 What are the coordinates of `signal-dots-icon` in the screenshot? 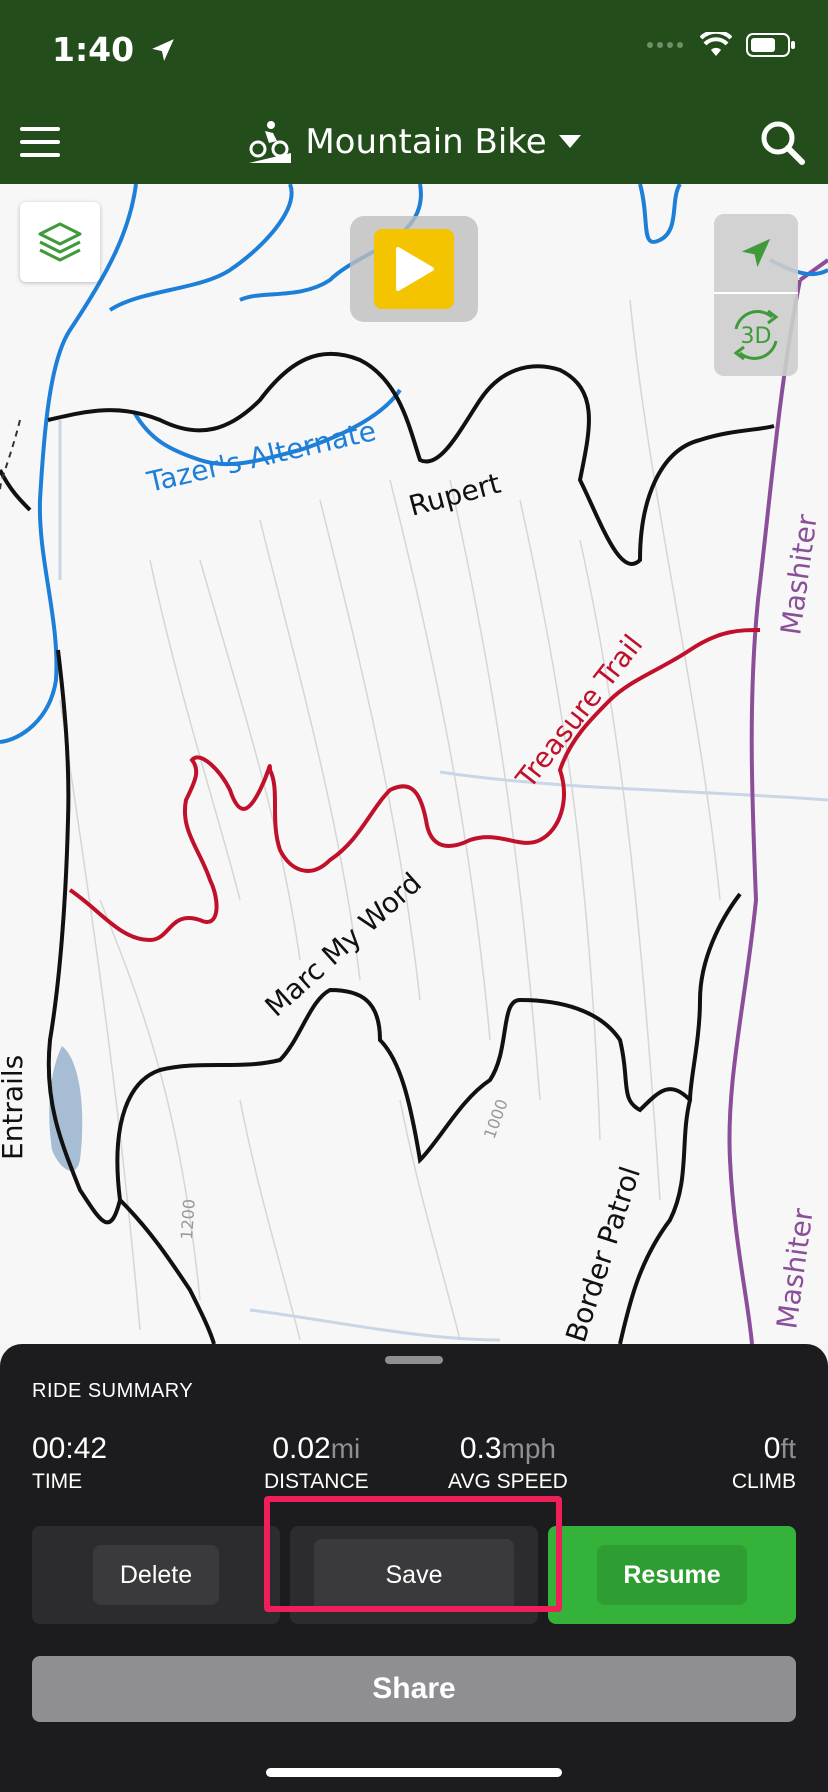 It's located at (665, 45).